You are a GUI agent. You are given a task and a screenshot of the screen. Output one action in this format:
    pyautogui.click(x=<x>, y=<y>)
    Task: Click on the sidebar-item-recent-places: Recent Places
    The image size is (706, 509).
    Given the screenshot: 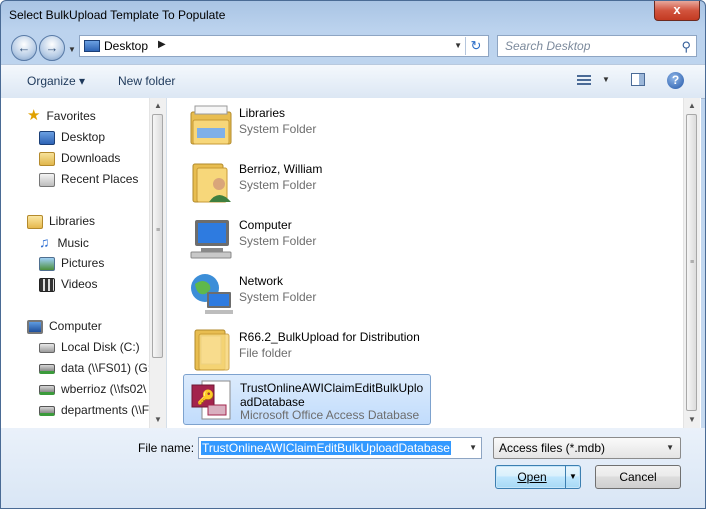 What is the action you would take?
    pyautogui.click(x=88, y=179)
    